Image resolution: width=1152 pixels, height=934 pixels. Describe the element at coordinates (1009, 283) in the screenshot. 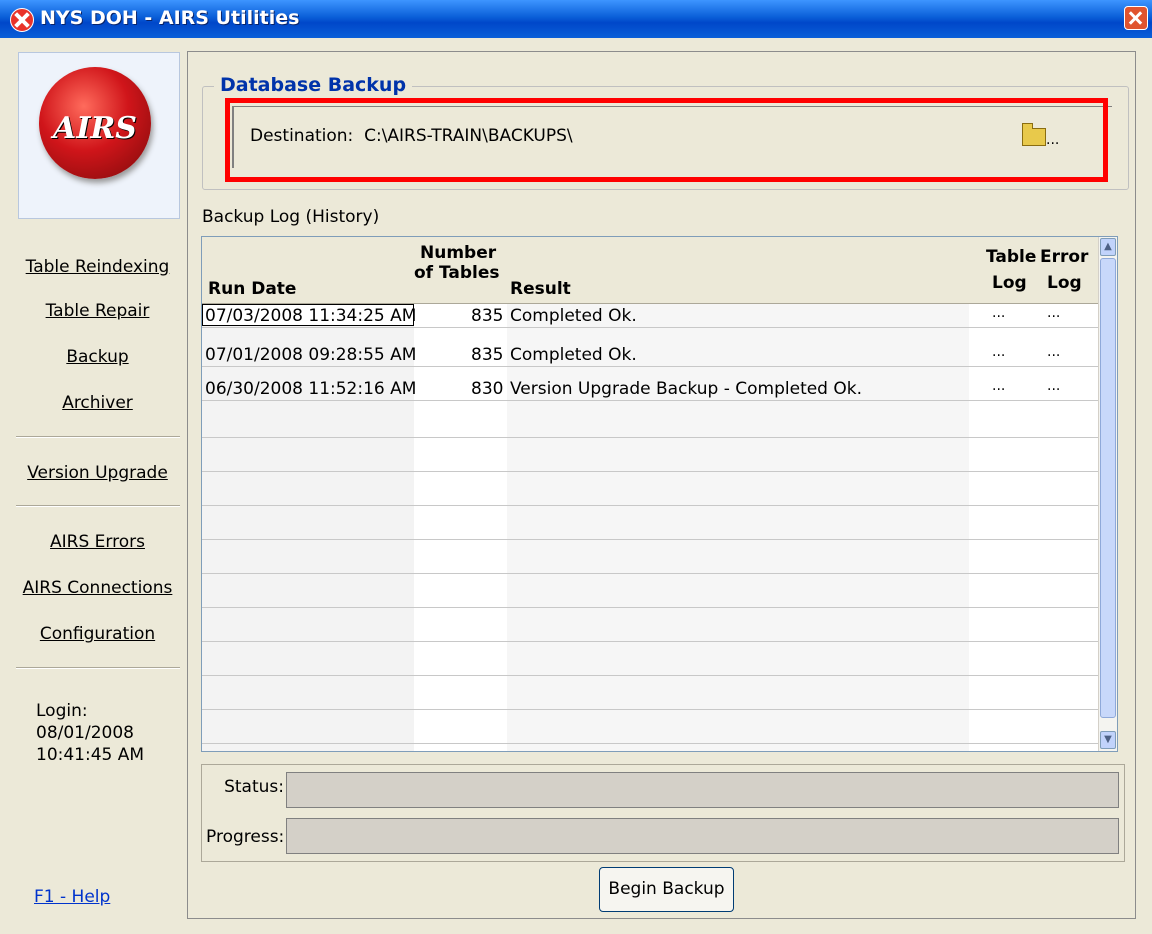

I see `header-table-log: Log` at that location.